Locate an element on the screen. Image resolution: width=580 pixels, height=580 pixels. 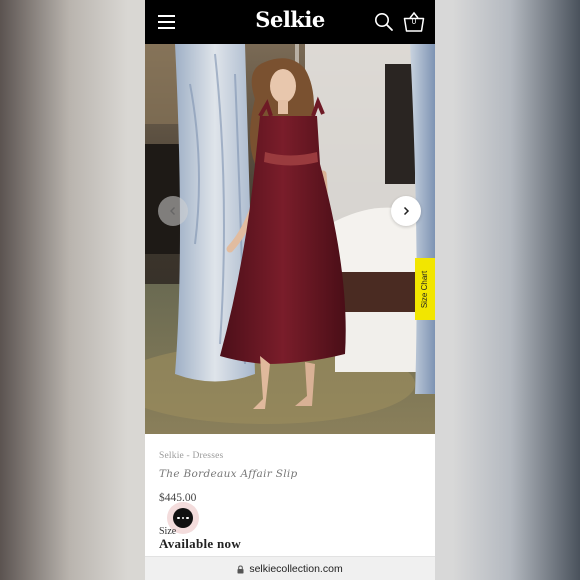
browser-url-bar: selkiecollection.com is located at coordinates (290, 568).